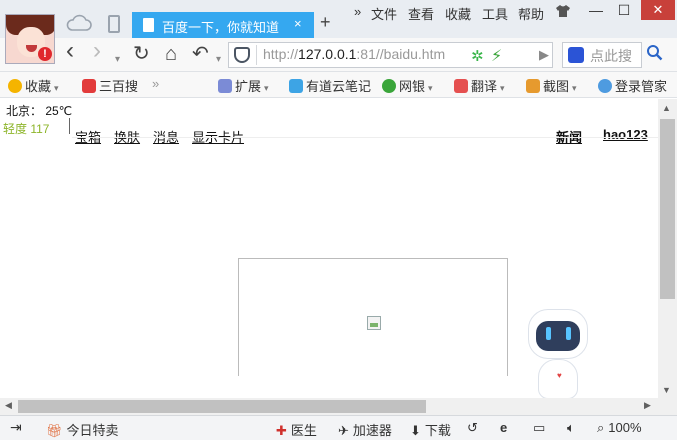  What do you see at coordinates (544, 55) in the screenshot?
I see `go-arrow-icon: ▶` at bounding box center [544, 55].